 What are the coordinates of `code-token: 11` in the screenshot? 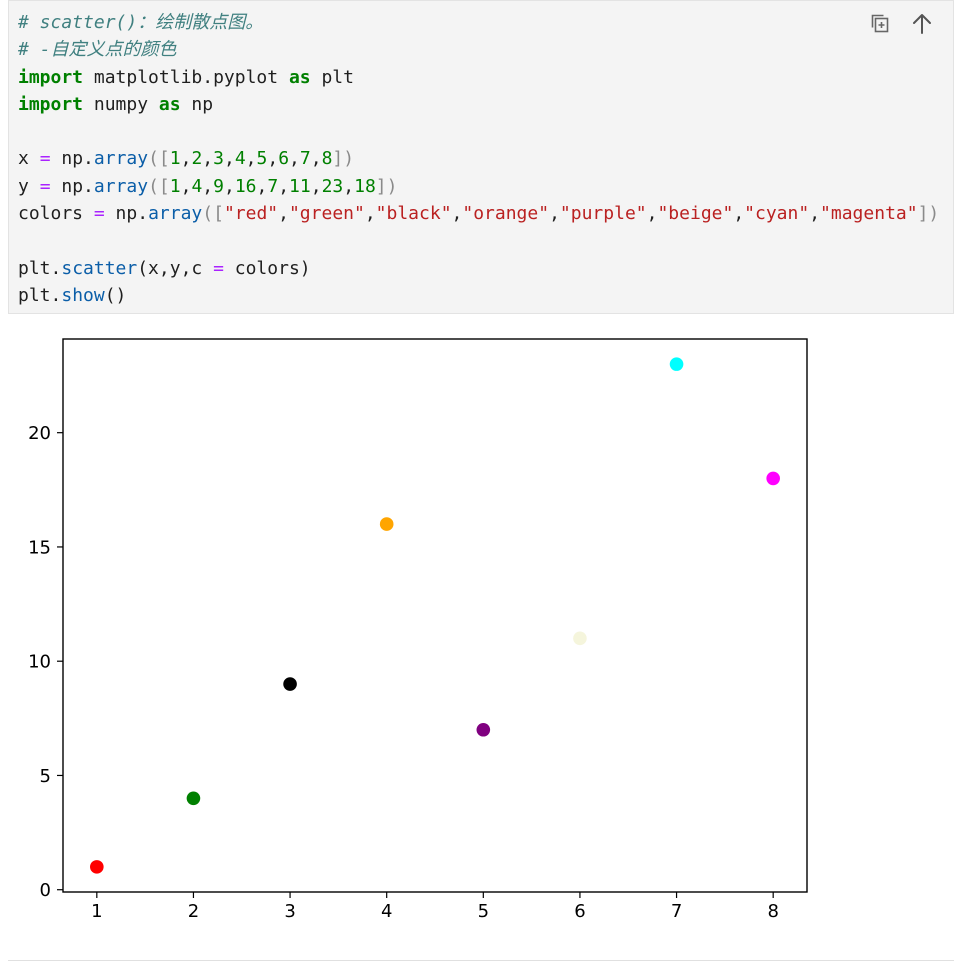 It's located at (300, 186).